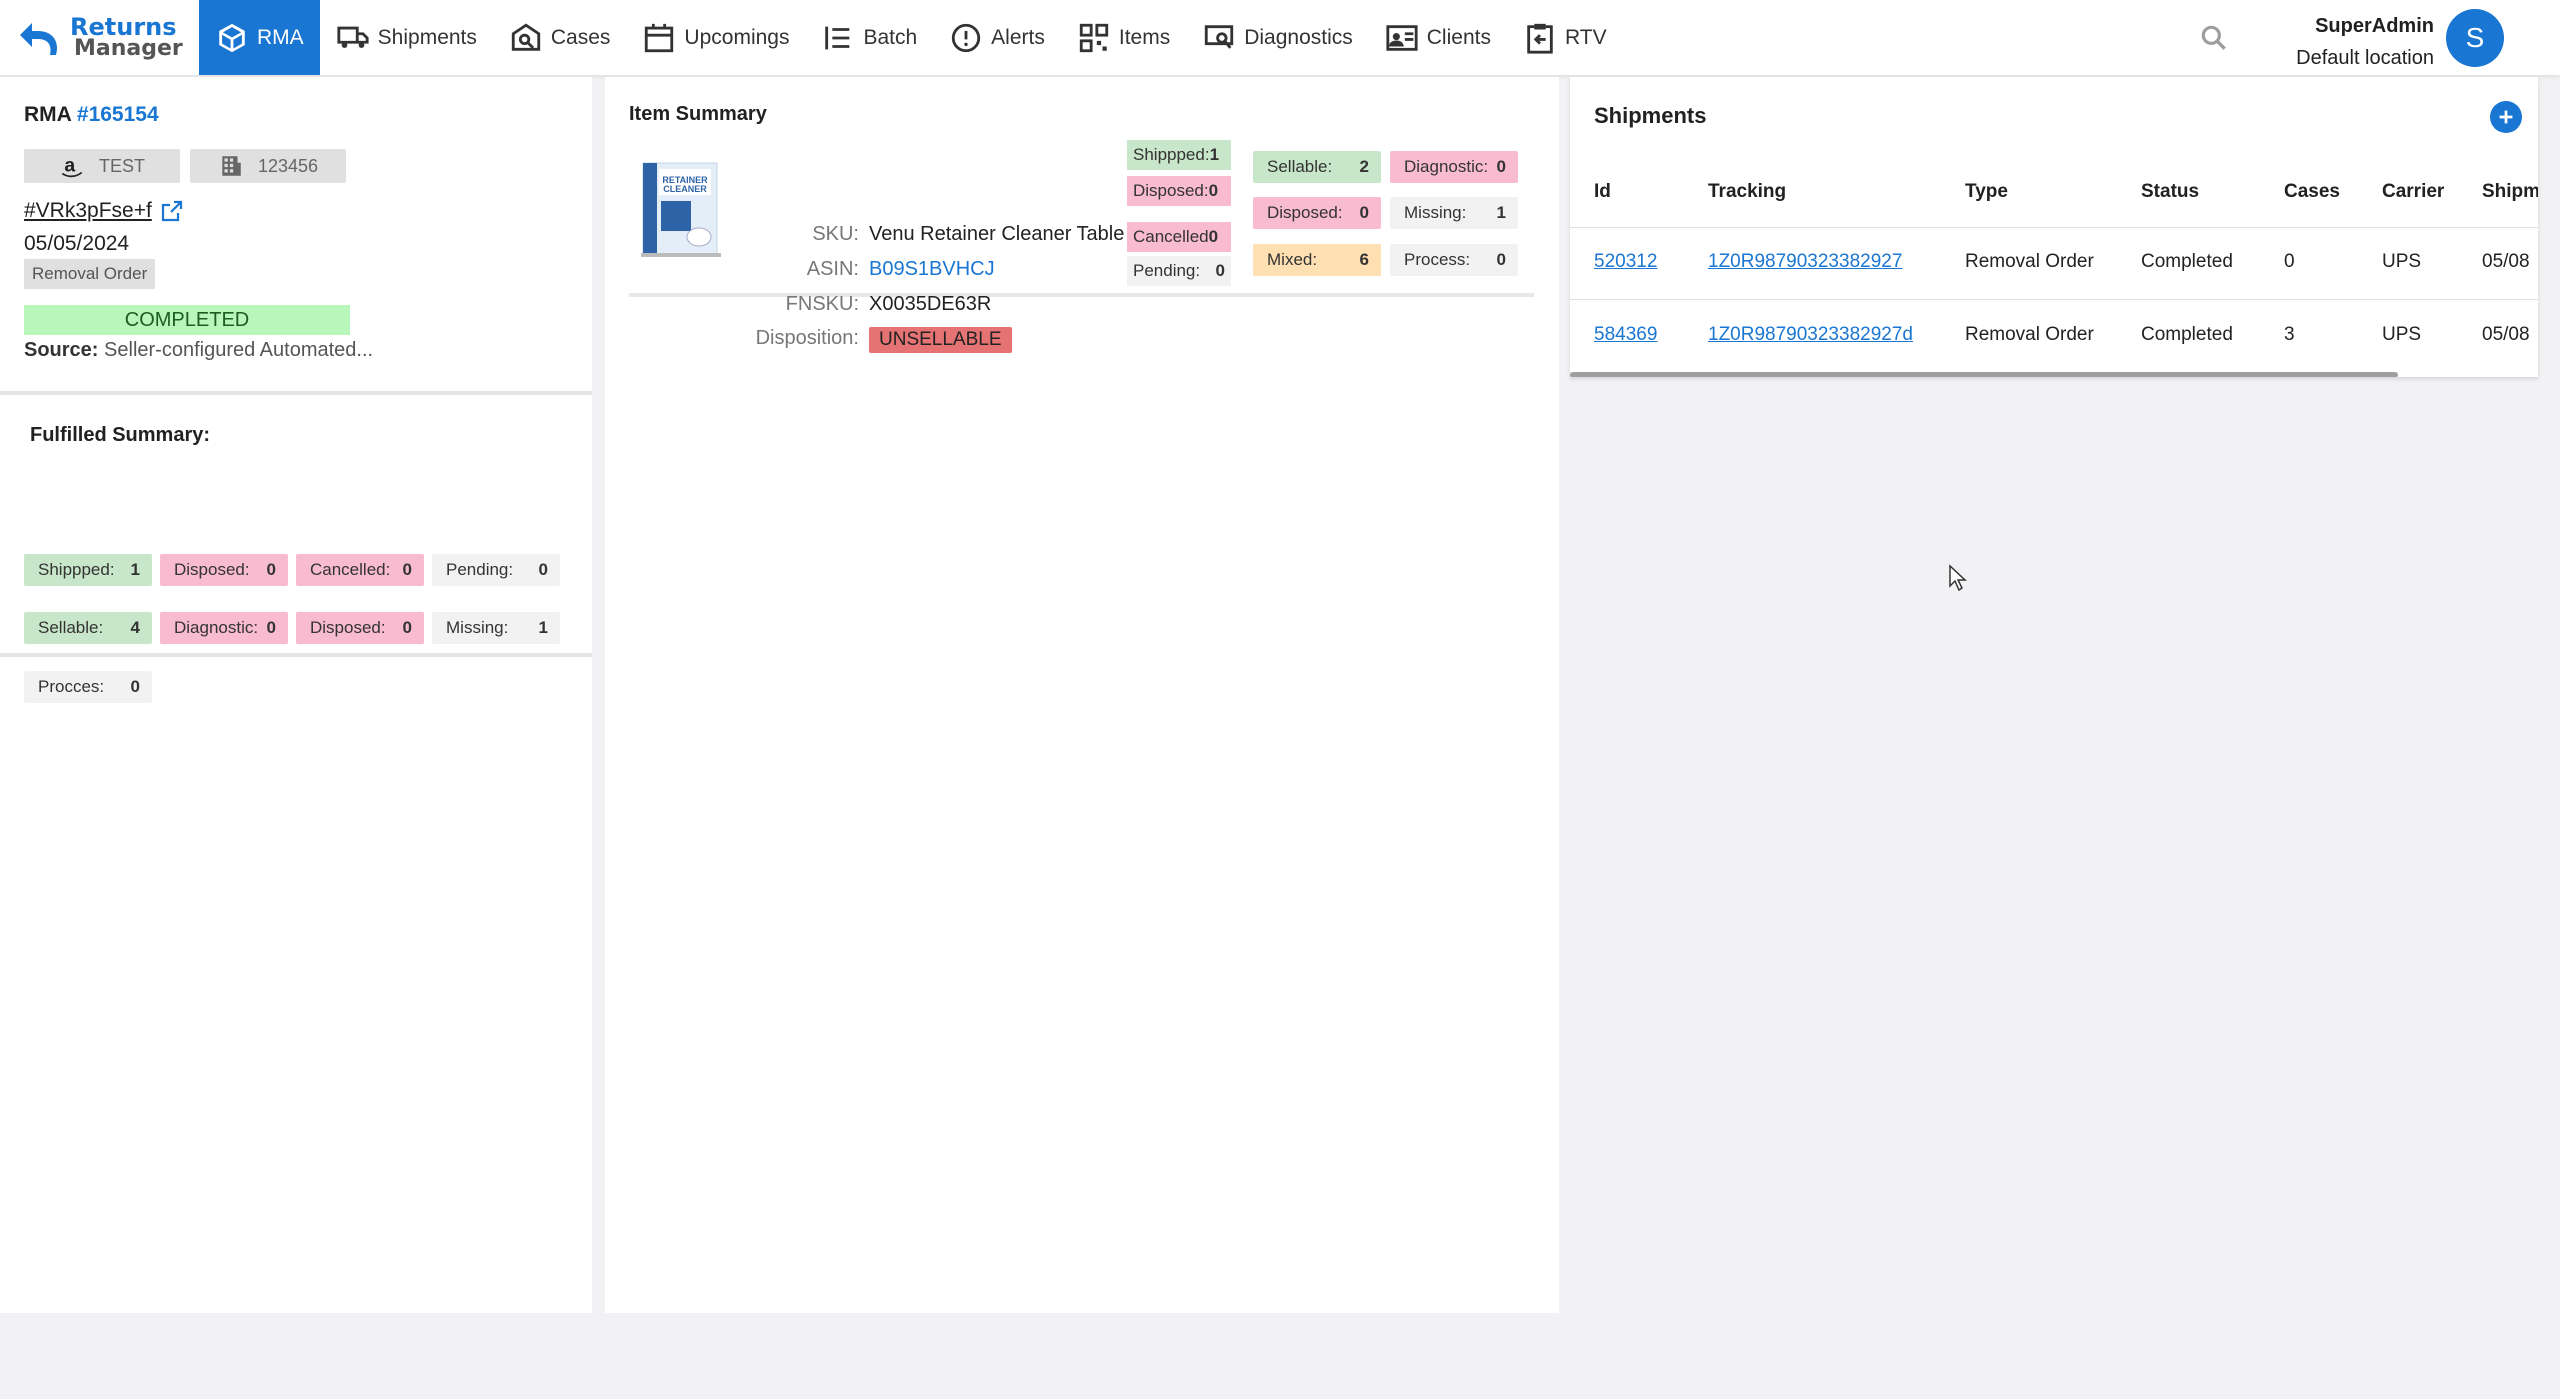 This screenshot has height=1399, width=2560. What do you see at coordinates (685, 189) in the screenshot?
I see `svg-text: CLEANER` at bounding box center [685, 189].